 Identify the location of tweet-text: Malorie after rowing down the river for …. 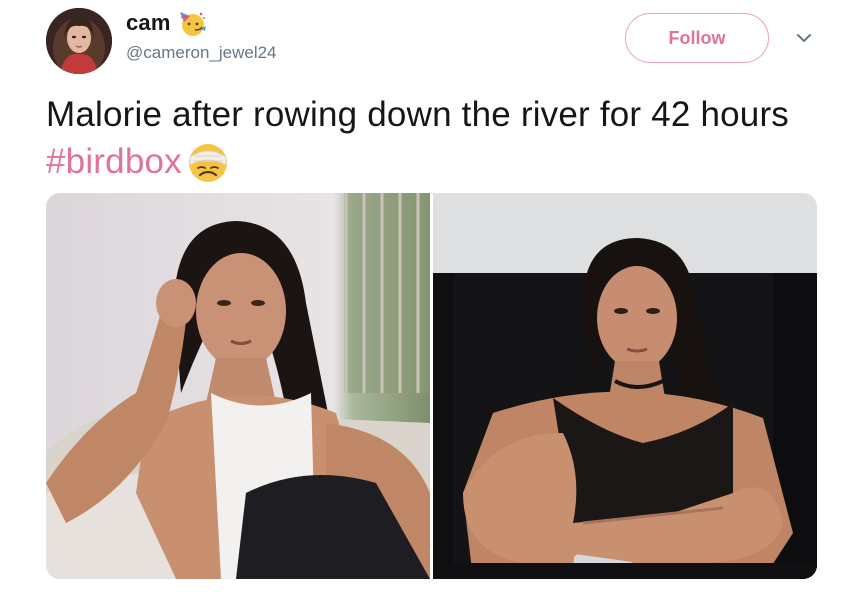
(436, 138).